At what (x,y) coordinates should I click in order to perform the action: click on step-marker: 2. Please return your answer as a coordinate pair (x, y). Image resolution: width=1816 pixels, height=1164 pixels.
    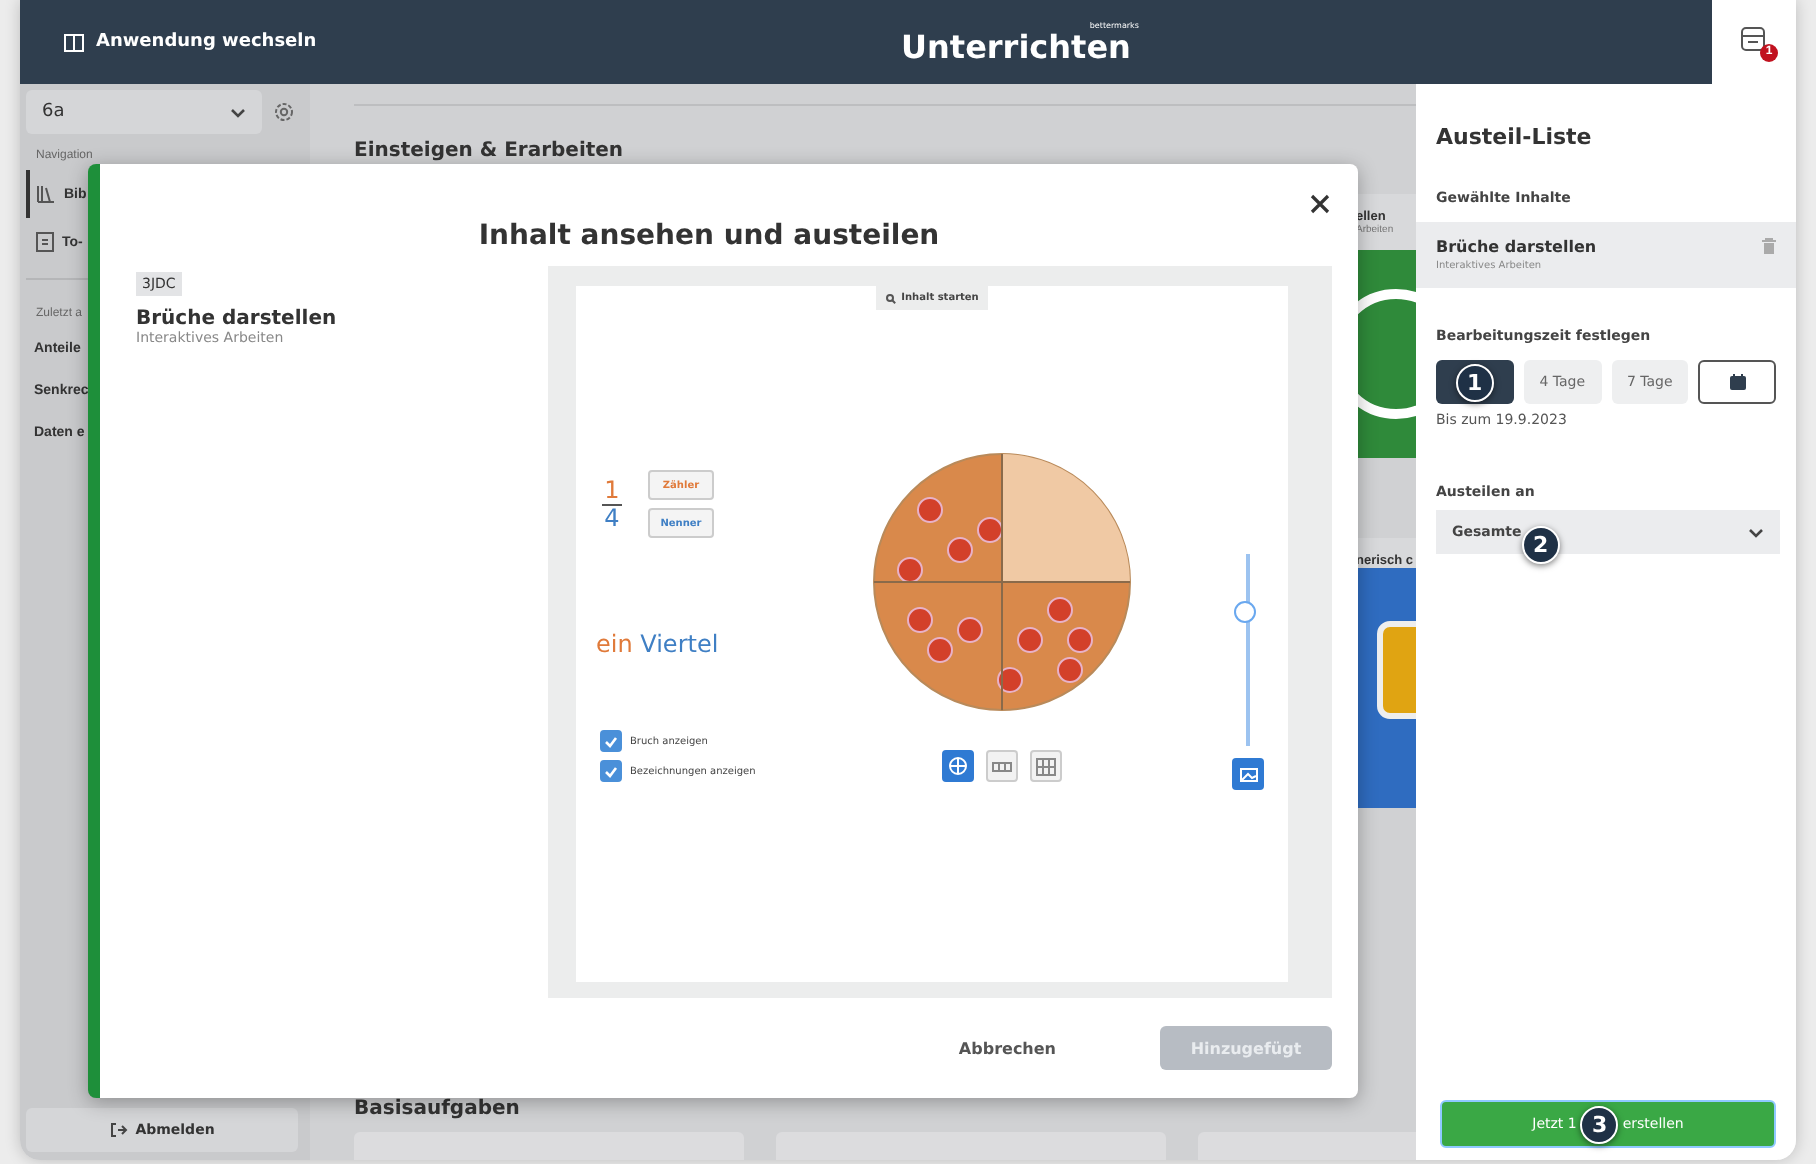
    Looking at the image, I should click on (1540, 544).